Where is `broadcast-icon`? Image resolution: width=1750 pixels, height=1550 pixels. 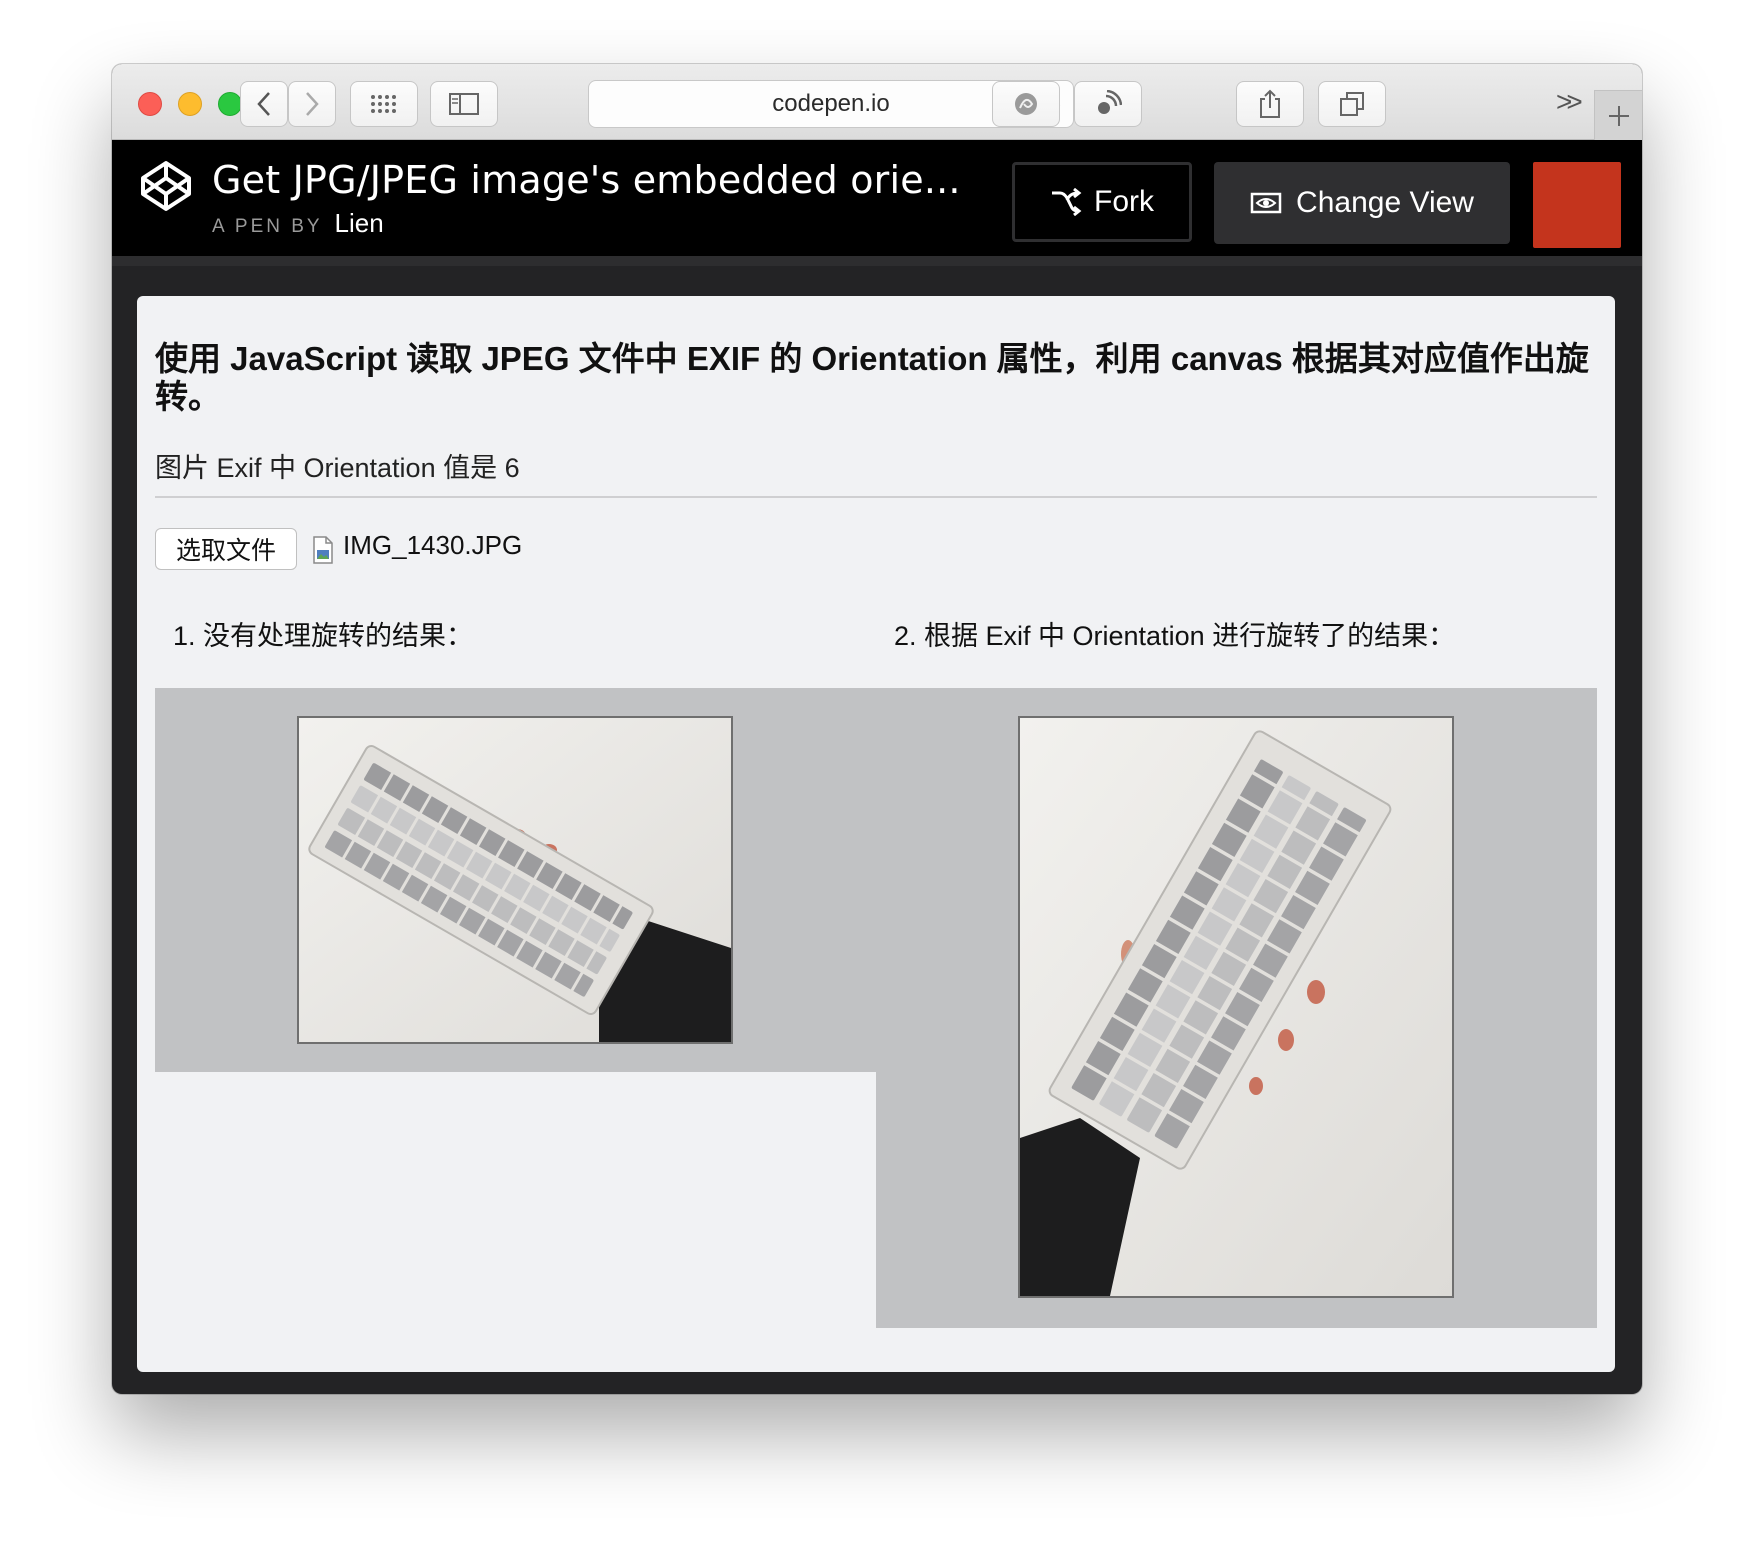
broadcast-icon is located at coordinates (1110, 102).